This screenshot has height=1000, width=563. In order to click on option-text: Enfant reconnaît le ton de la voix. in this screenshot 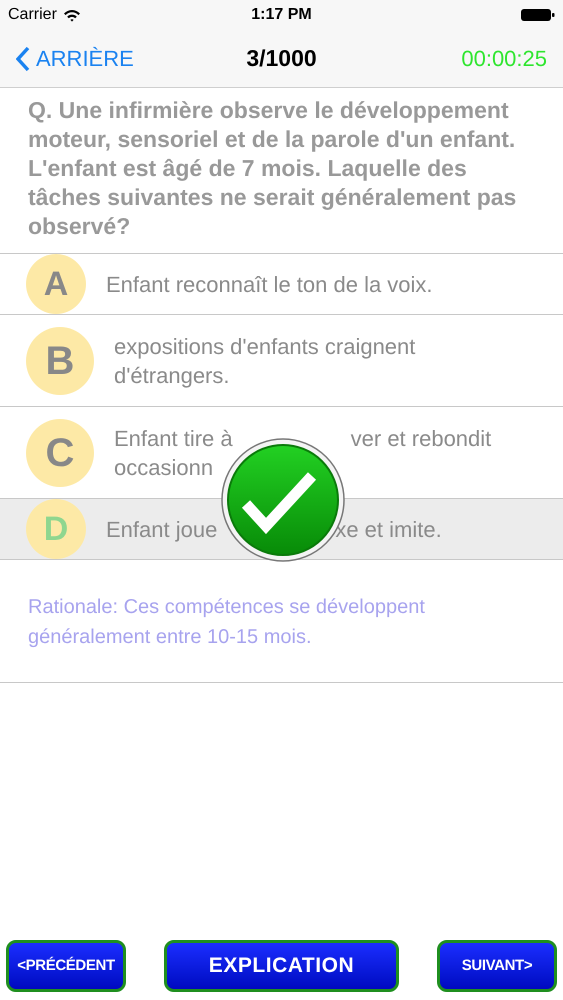, I will do `click(269, 284)`.